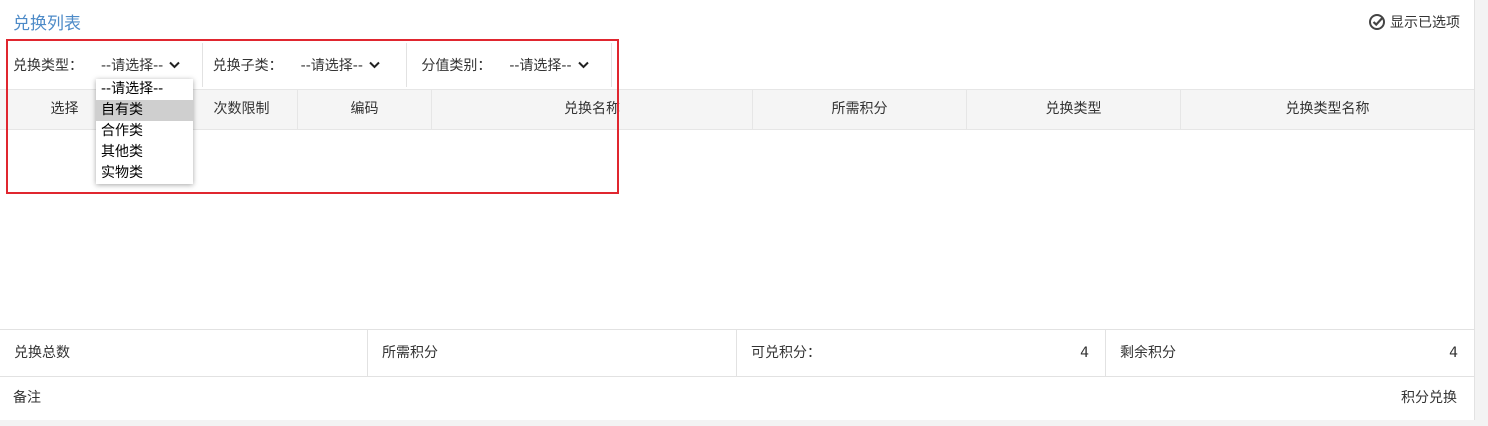 The height and width of the screenshot is (426, 1488). Describe the element at coordinates (1074, 109) in the screenshot. I see `column-header-type: 兑换类型` at that location.